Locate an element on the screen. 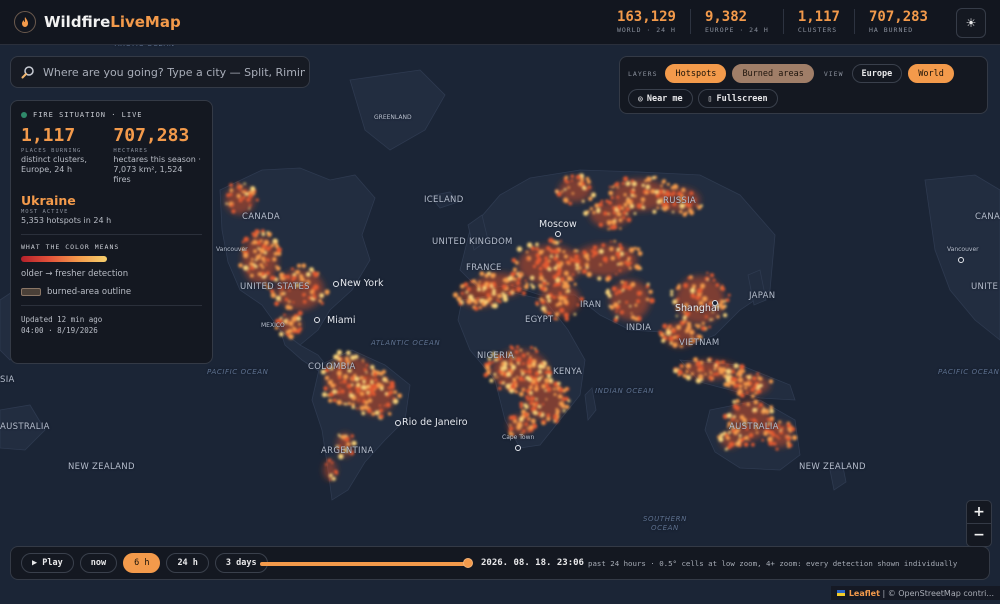 This screenshot has width=1000, height=604. time-slider-handle is located at coordinates (468, 563).